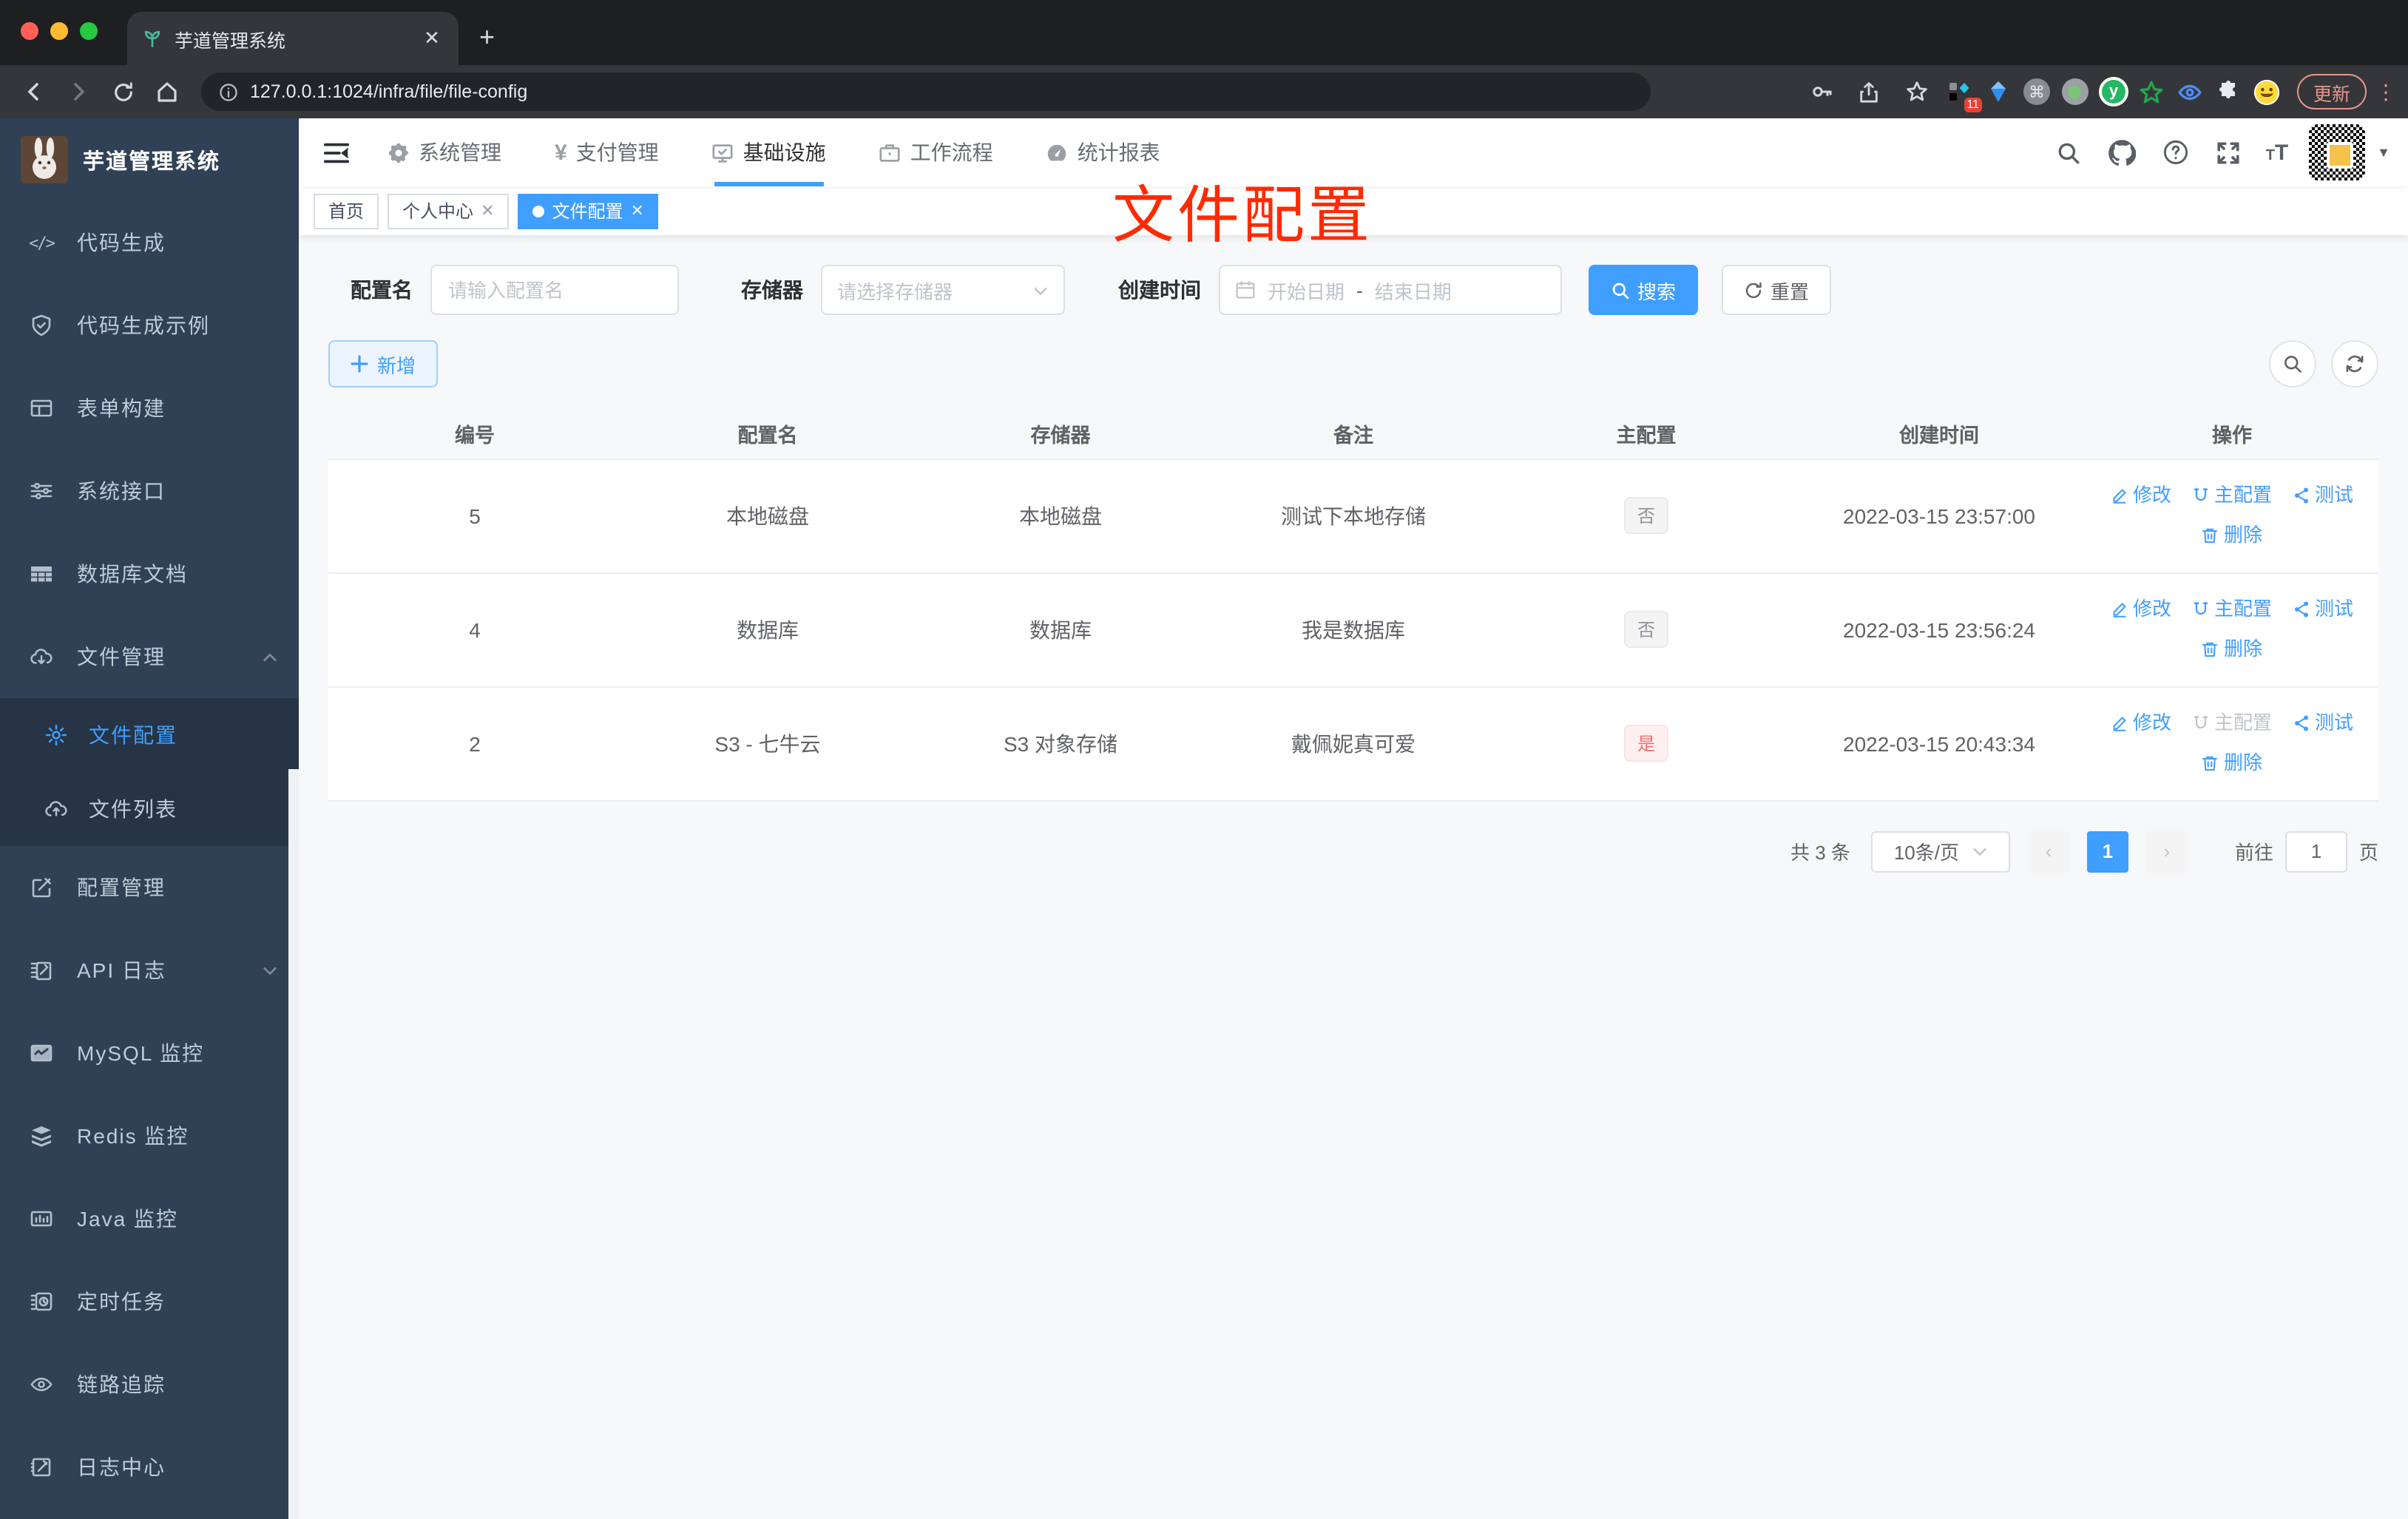  What do you see at coordinates (1820, 853) in the screenshot?
I see `total-count: 共 3 条` at bounding box center [1820, 853].